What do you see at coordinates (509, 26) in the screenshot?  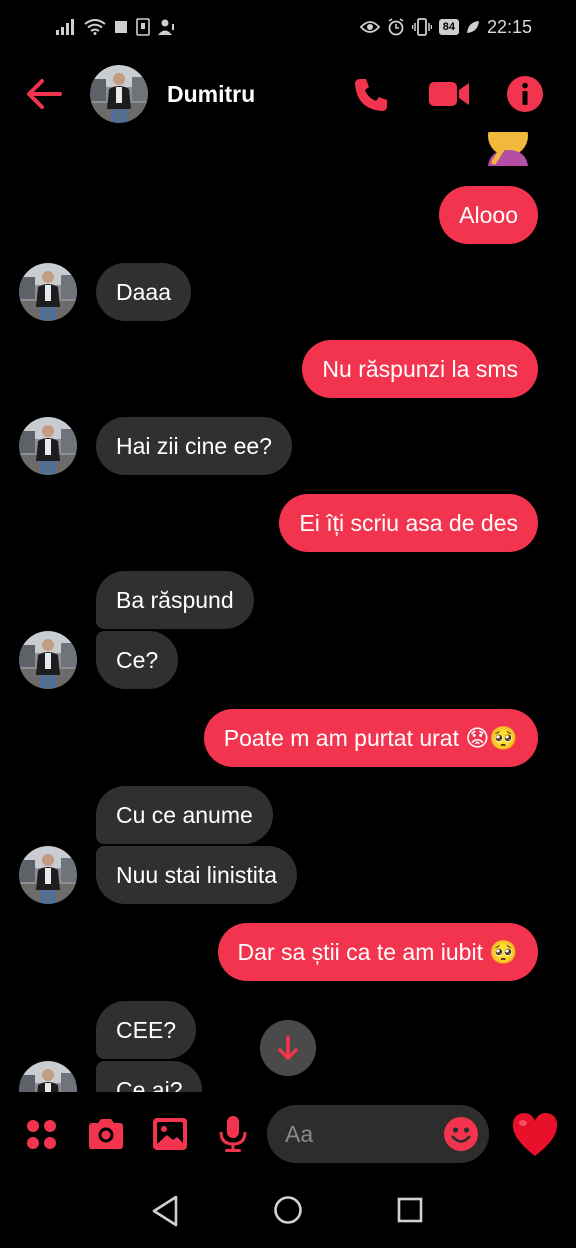 I see `status-time: 22:15` at bounding box center [509, 26].